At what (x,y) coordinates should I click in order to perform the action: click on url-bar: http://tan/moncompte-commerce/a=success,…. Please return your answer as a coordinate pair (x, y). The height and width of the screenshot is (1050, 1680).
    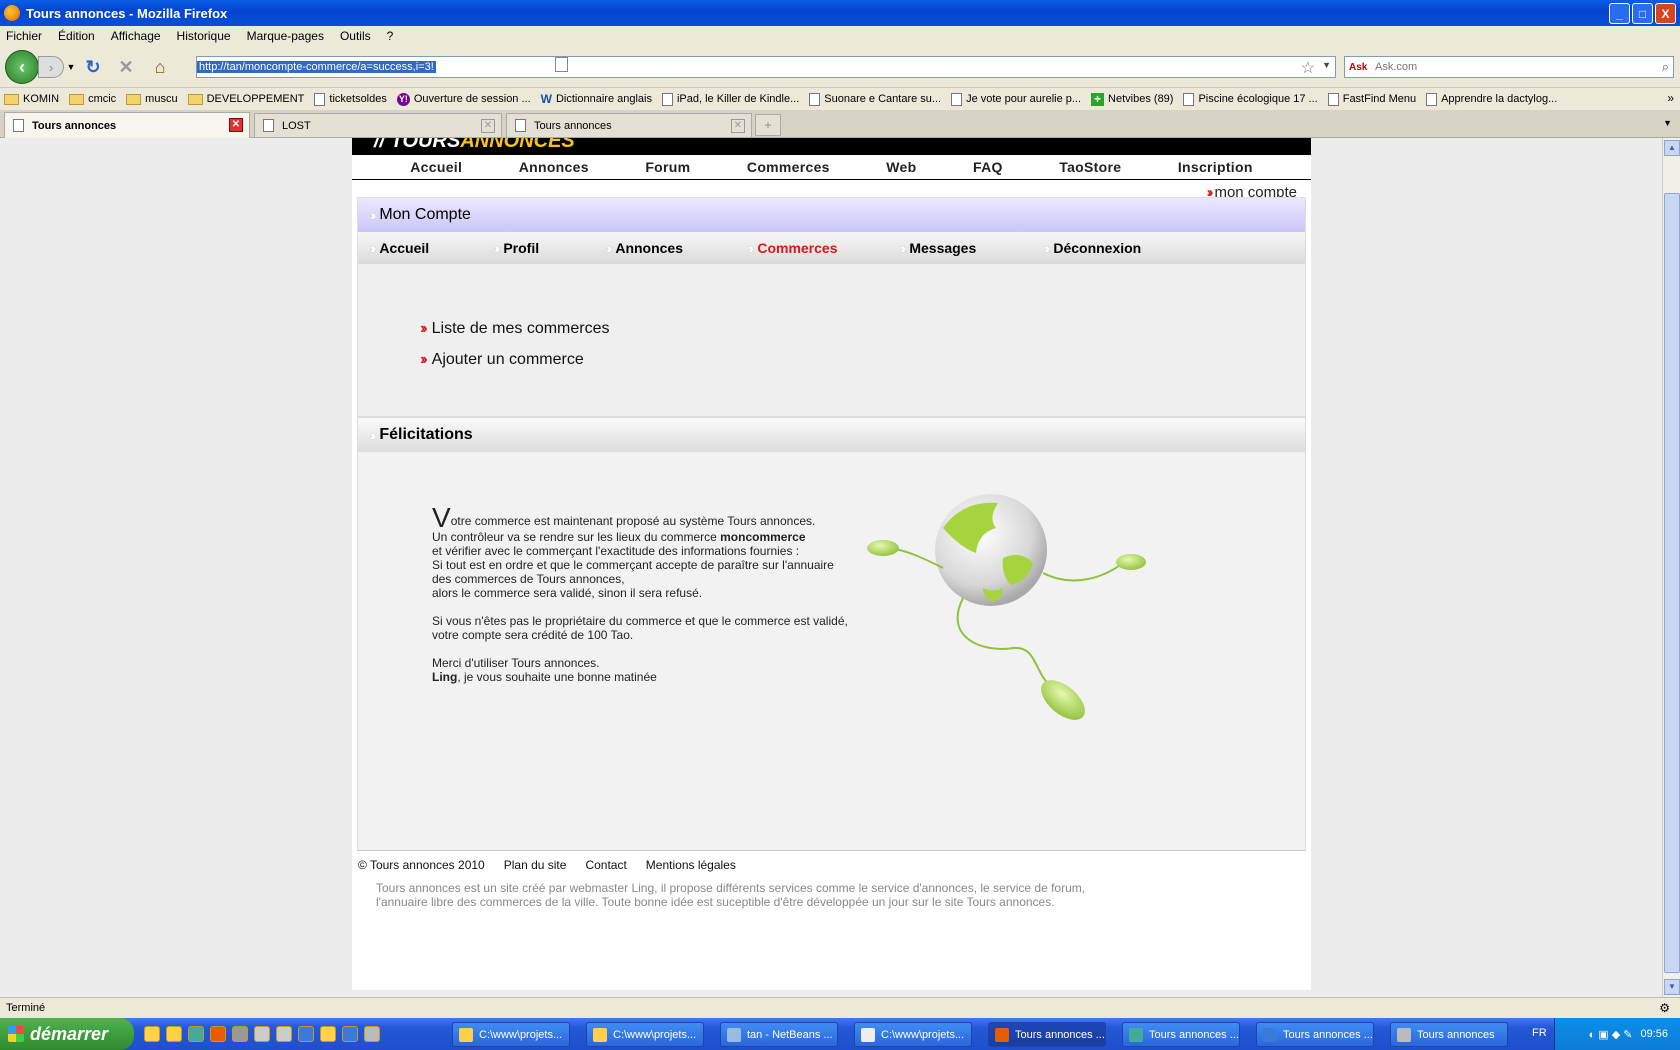
    Looking at the image, I should click on (766, 67).